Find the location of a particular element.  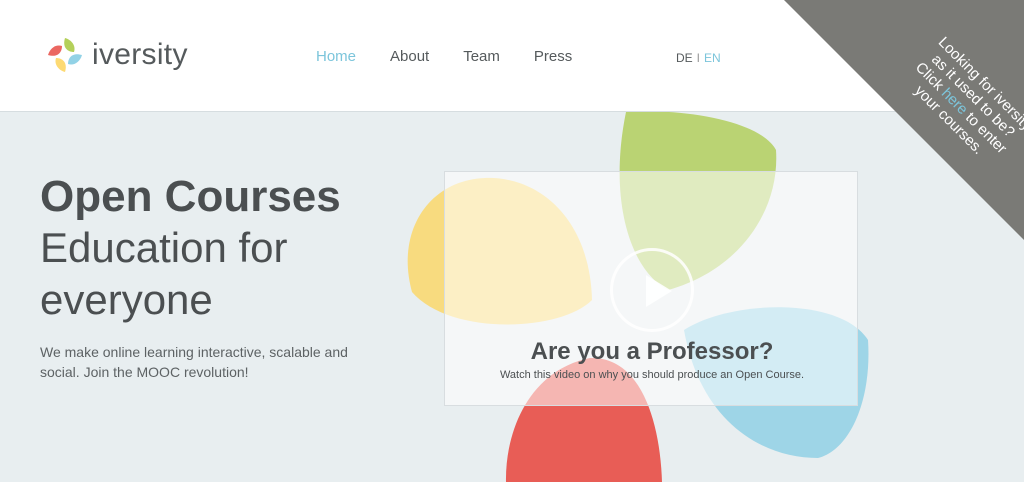

lang-separator: I is located at coordinates (698, 58).